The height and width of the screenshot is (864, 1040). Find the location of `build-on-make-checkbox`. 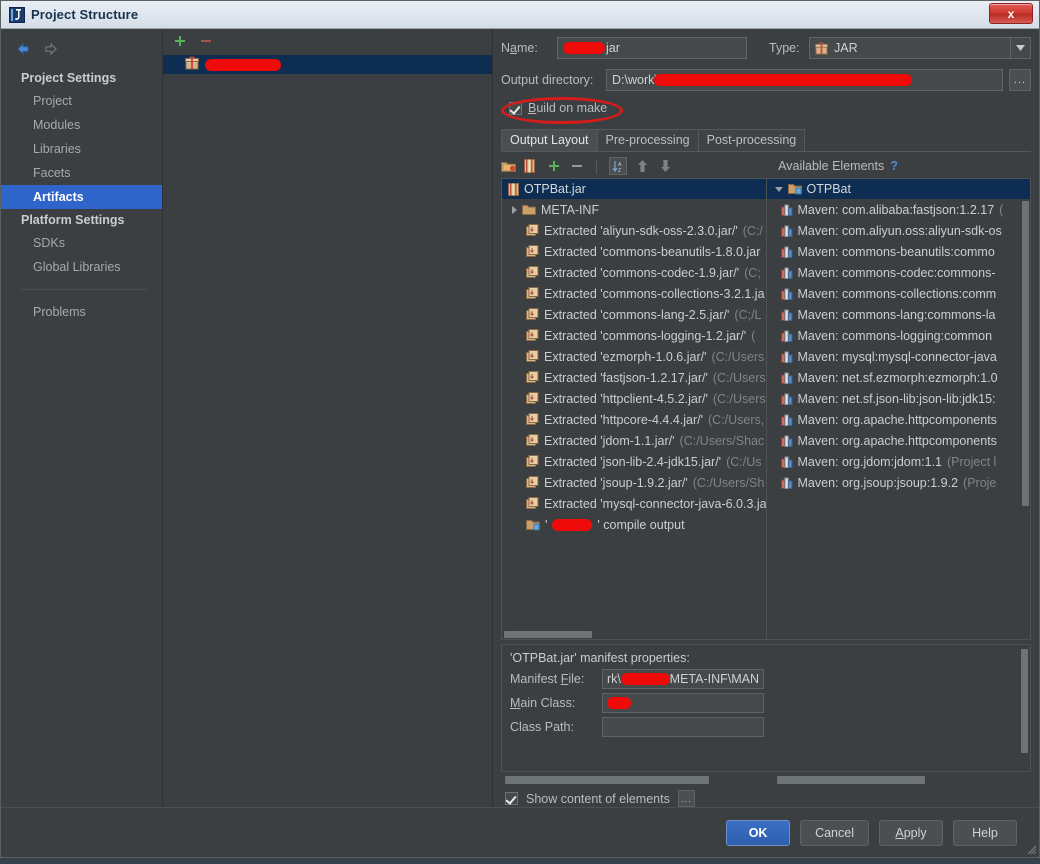

build-on-make-checkbox is located at coordinates (515, 108).